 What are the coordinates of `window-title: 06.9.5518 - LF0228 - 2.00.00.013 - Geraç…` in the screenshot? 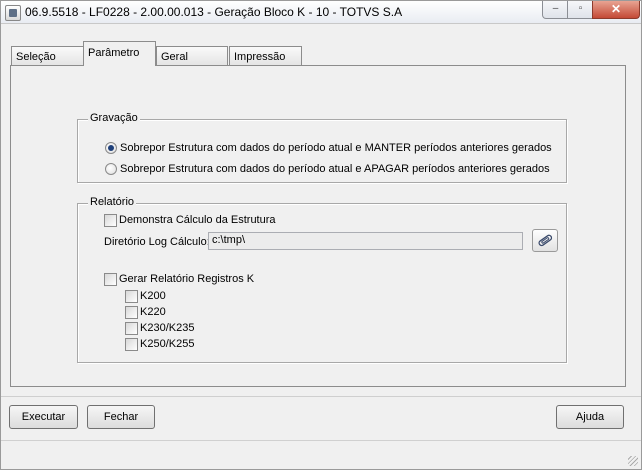 It's located at (214, 12).